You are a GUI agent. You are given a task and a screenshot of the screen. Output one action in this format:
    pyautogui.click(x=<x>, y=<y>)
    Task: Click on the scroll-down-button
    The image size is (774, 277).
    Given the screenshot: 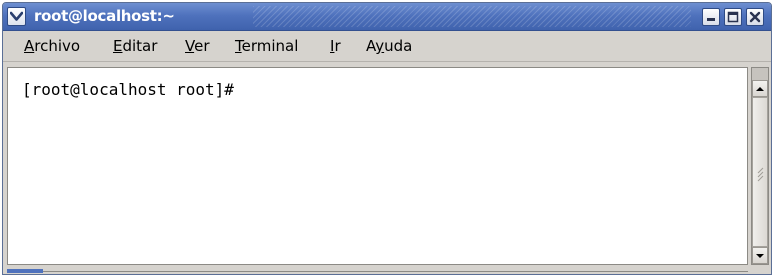 What is the action you would take?
    pyautogui.click(x=760, y=255)
    